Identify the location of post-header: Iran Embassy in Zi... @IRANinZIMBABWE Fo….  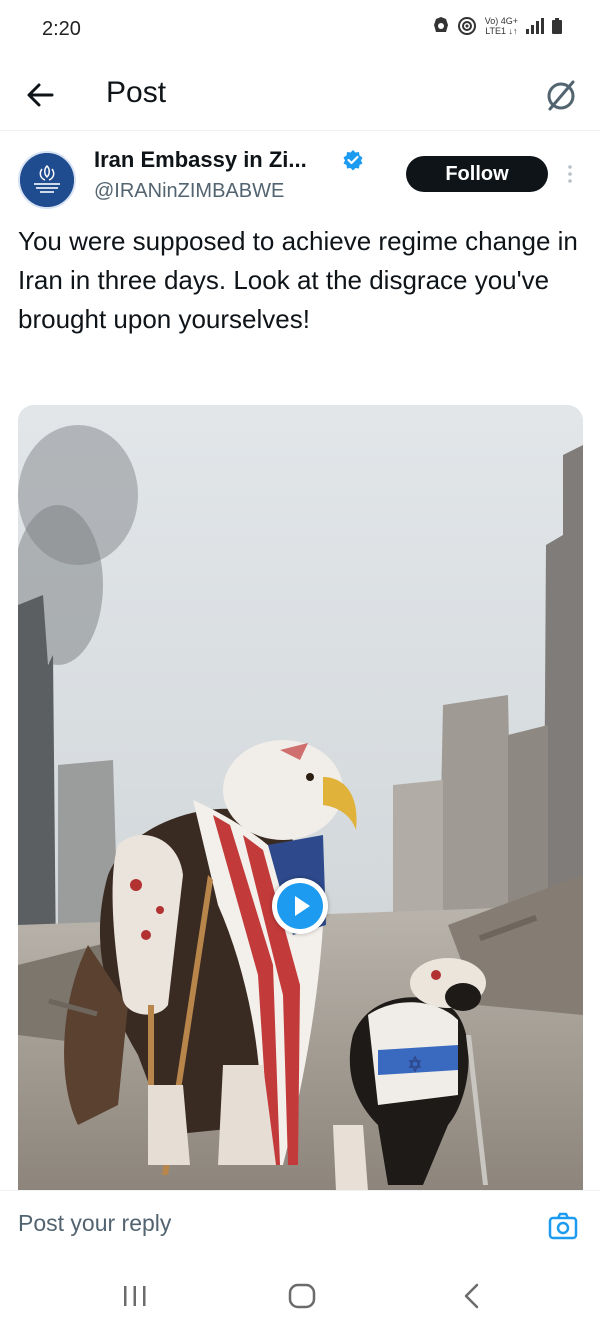
(300, 173).